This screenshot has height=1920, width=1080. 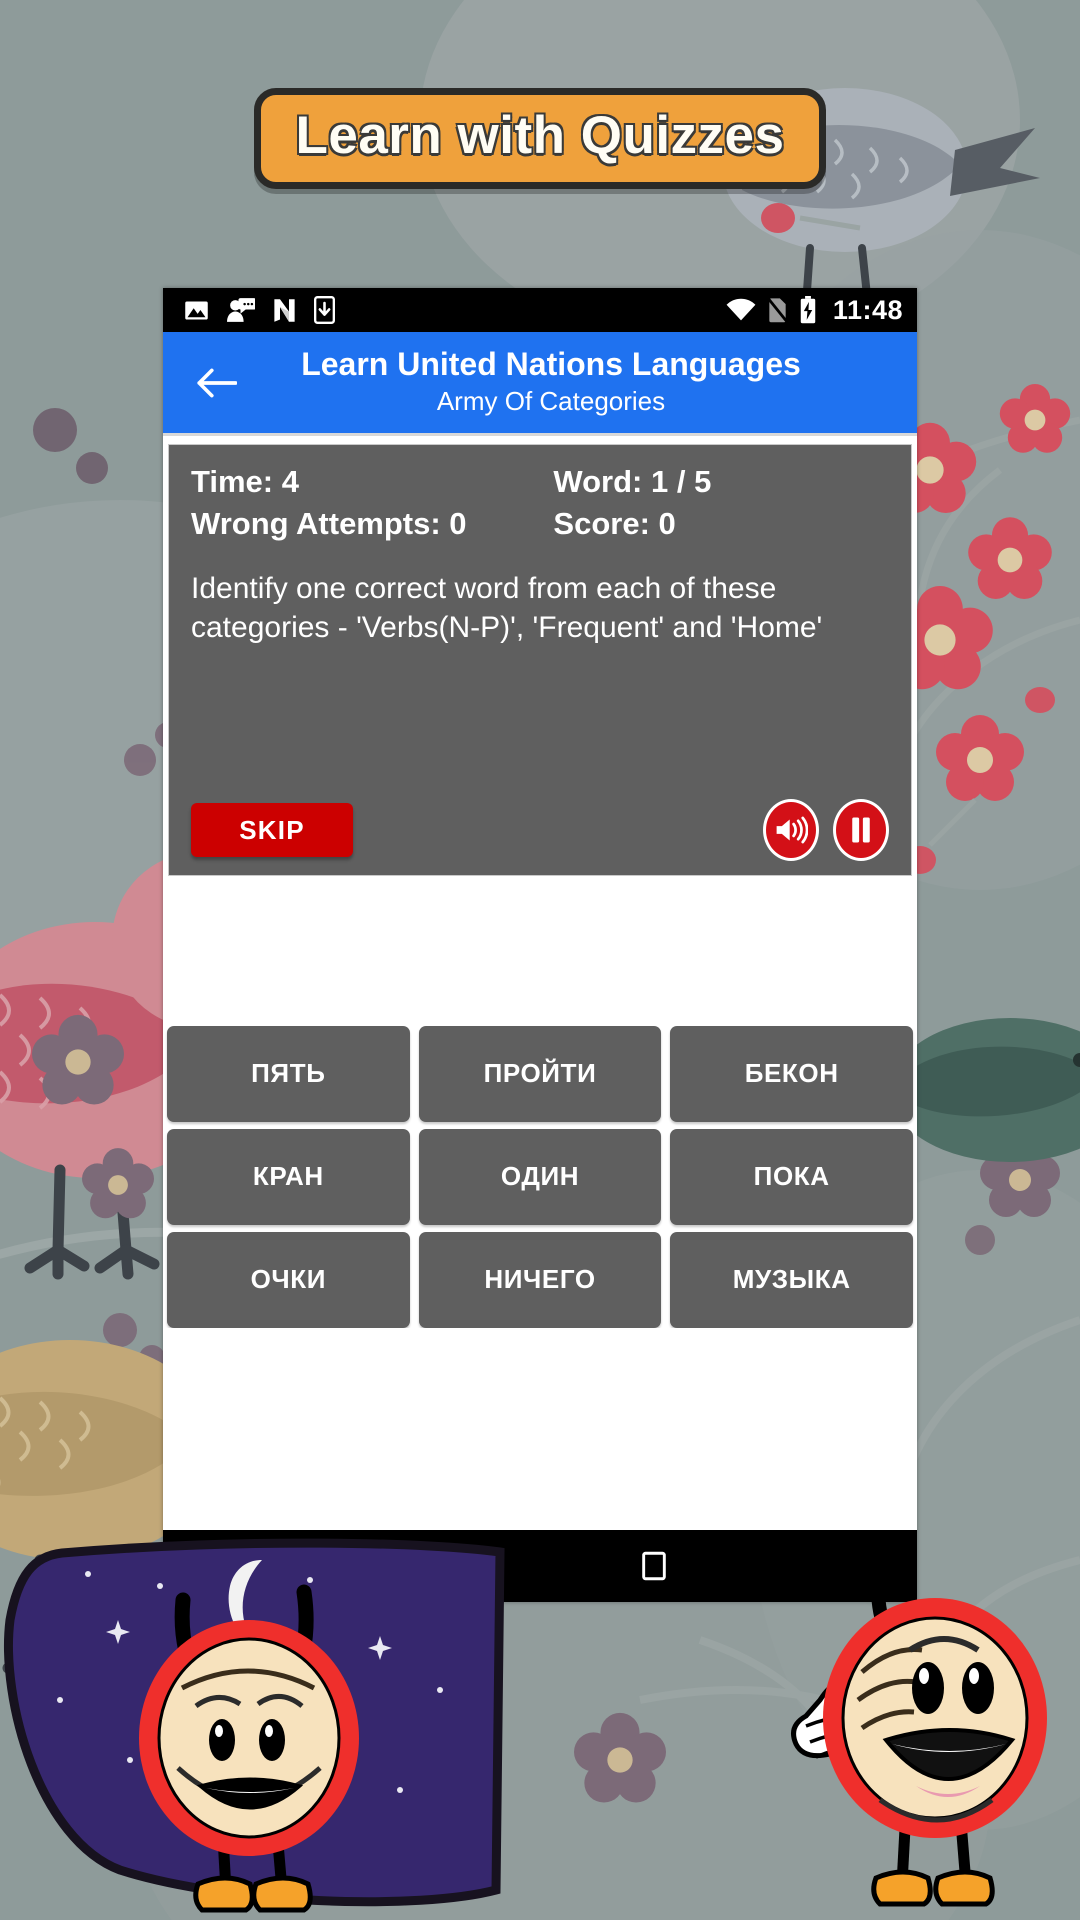 I want to click on answer-option: ОДИН, so click(x=540, y=1176).